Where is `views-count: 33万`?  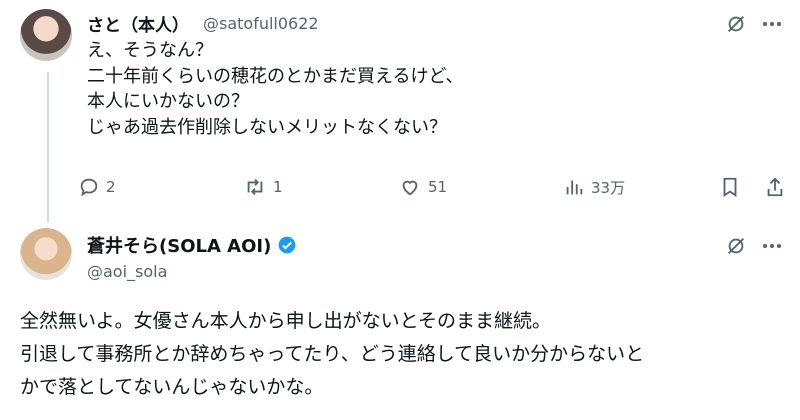 views-count: 33万 is located at coordinates (608, 187).